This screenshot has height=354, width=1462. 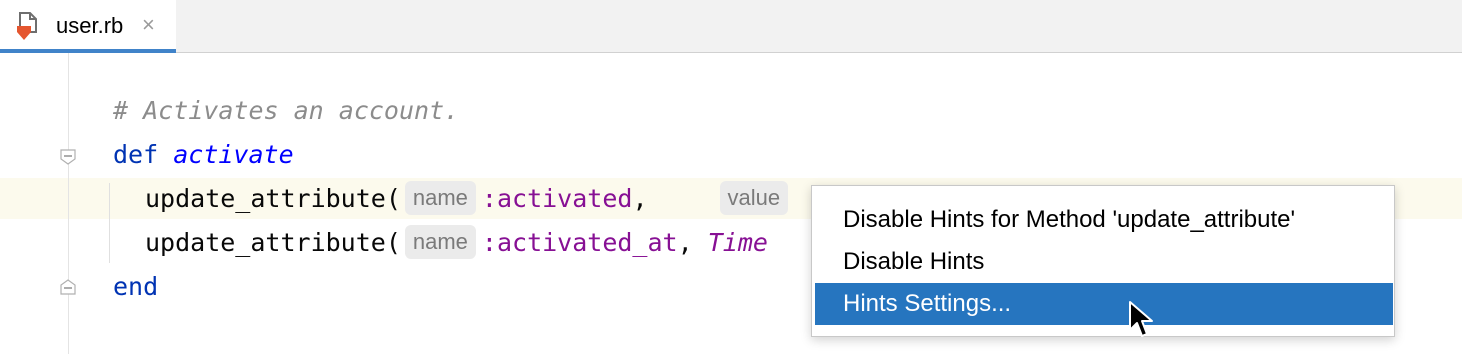 What do you see at coordinates (1141, 319) in the screenshot?
I see `mouse-pointer-icon` at bounding box center [1141, 319].